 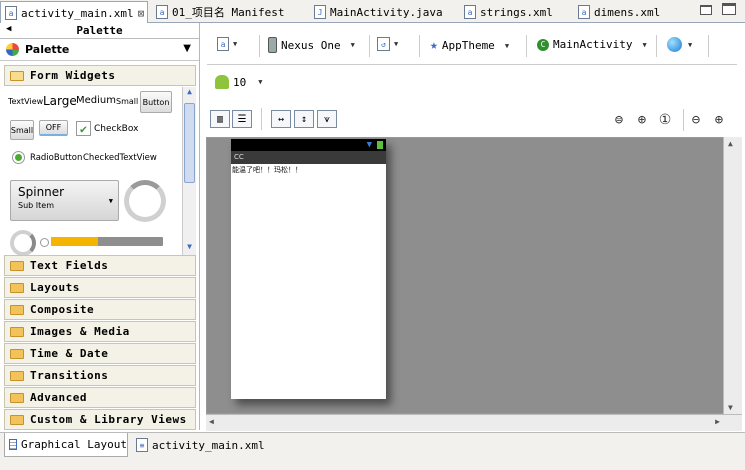 I want to click on widget-toggle-button: OFF, so click(x=53, y=128).